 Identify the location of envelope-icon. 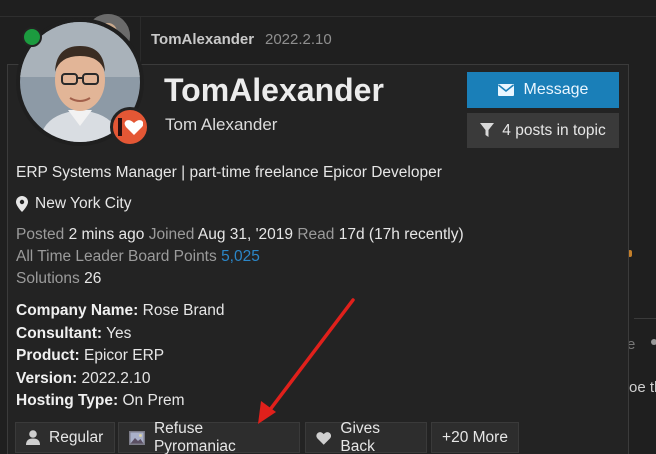
(505, 90).